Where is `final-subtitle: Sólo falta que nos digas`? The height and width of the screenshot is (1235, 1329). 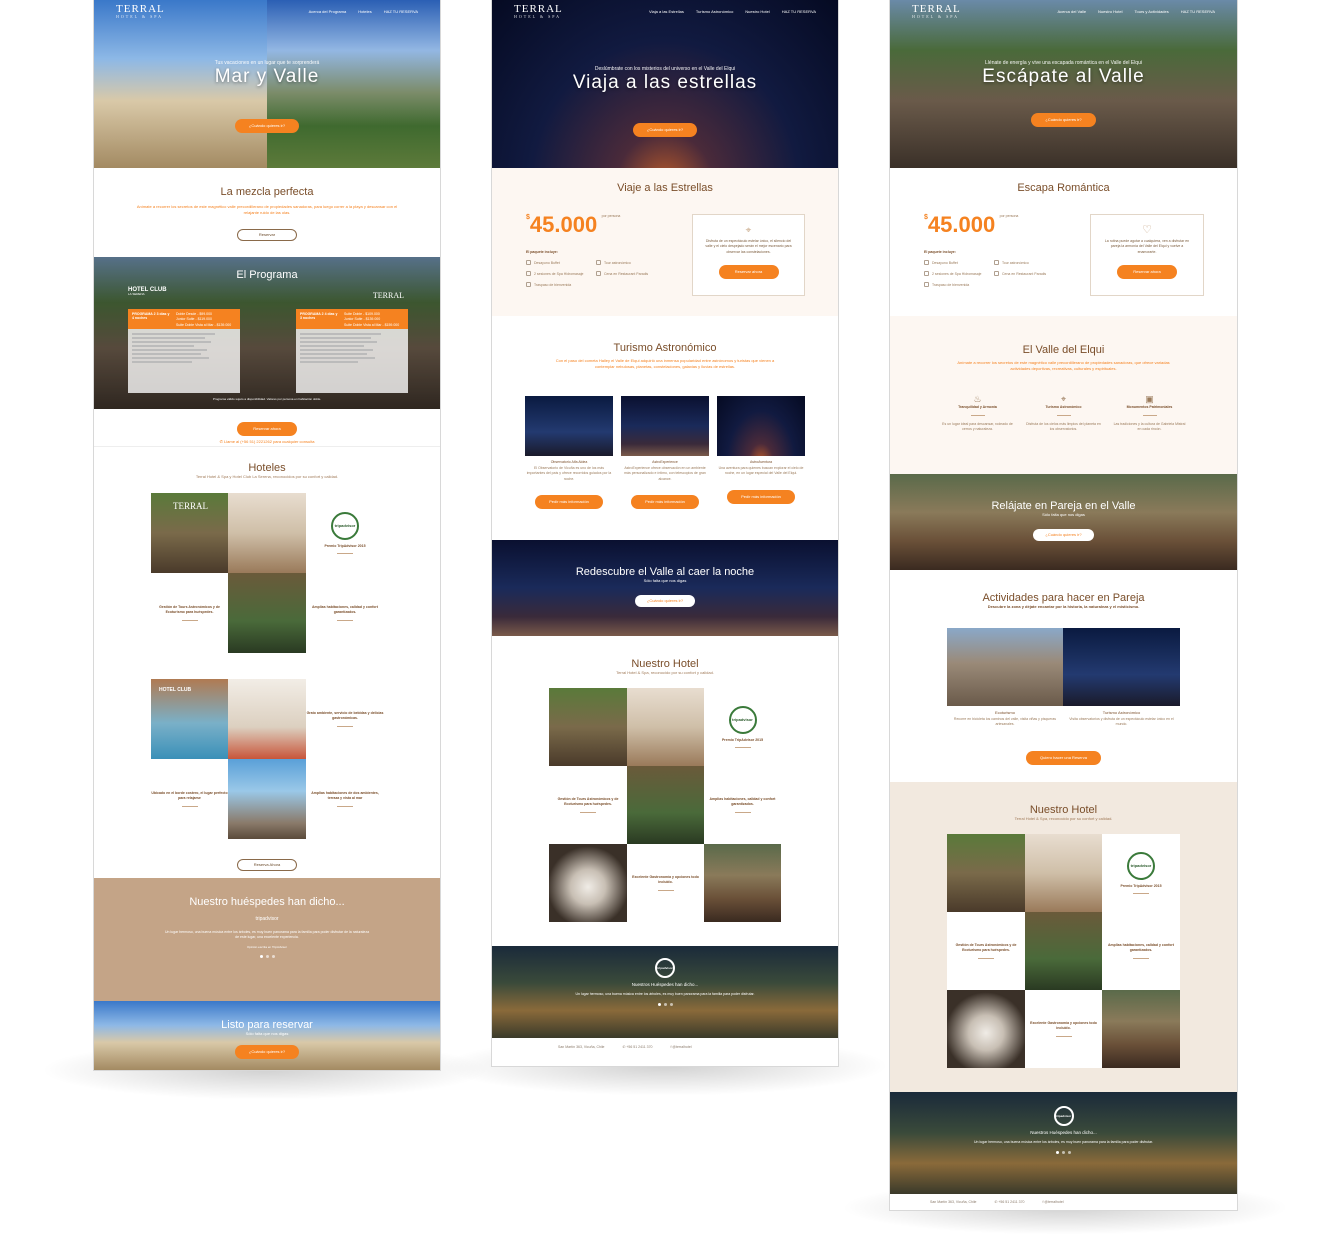
final-subtitle: Sólo falta que nos digas is located at coordinates (267, 1033).